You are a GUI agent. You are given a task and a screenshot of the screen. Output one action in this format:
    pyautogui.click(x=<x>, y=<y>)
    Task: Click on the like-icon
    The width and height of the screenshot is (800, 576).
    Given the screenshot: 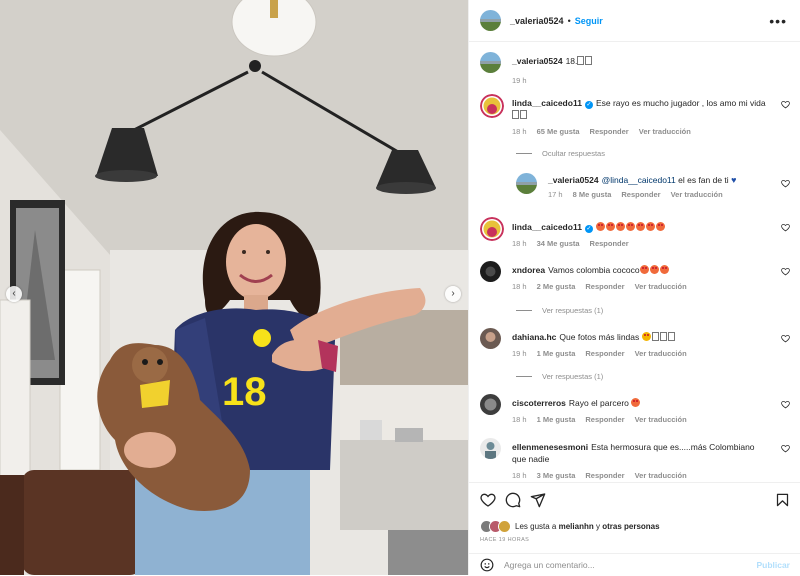 What is the action you would take?
    pyautogui.click(x=488, y=500)
    